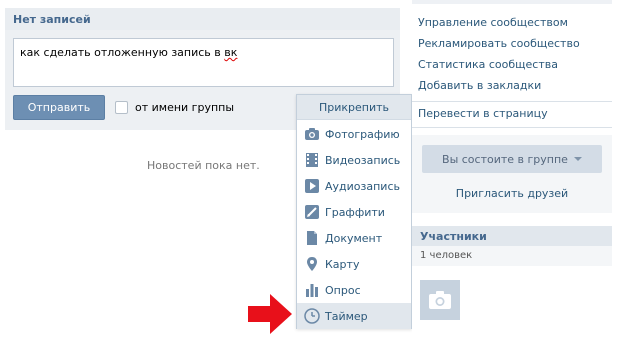 This screenshot has width=620, height=350. Describe the element at coordinates (59, 107) in the screenshot. I see `send-button: Отправить` at that location.